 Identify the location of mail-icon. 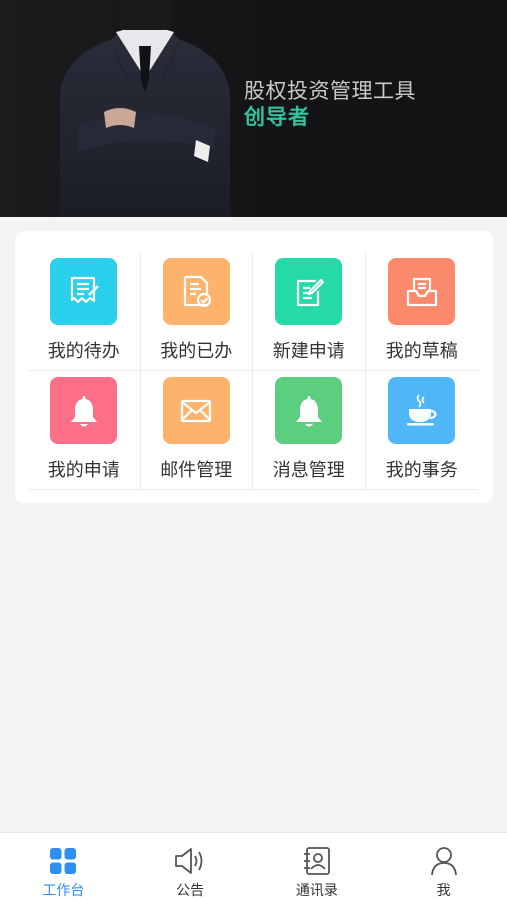
(196, 410).